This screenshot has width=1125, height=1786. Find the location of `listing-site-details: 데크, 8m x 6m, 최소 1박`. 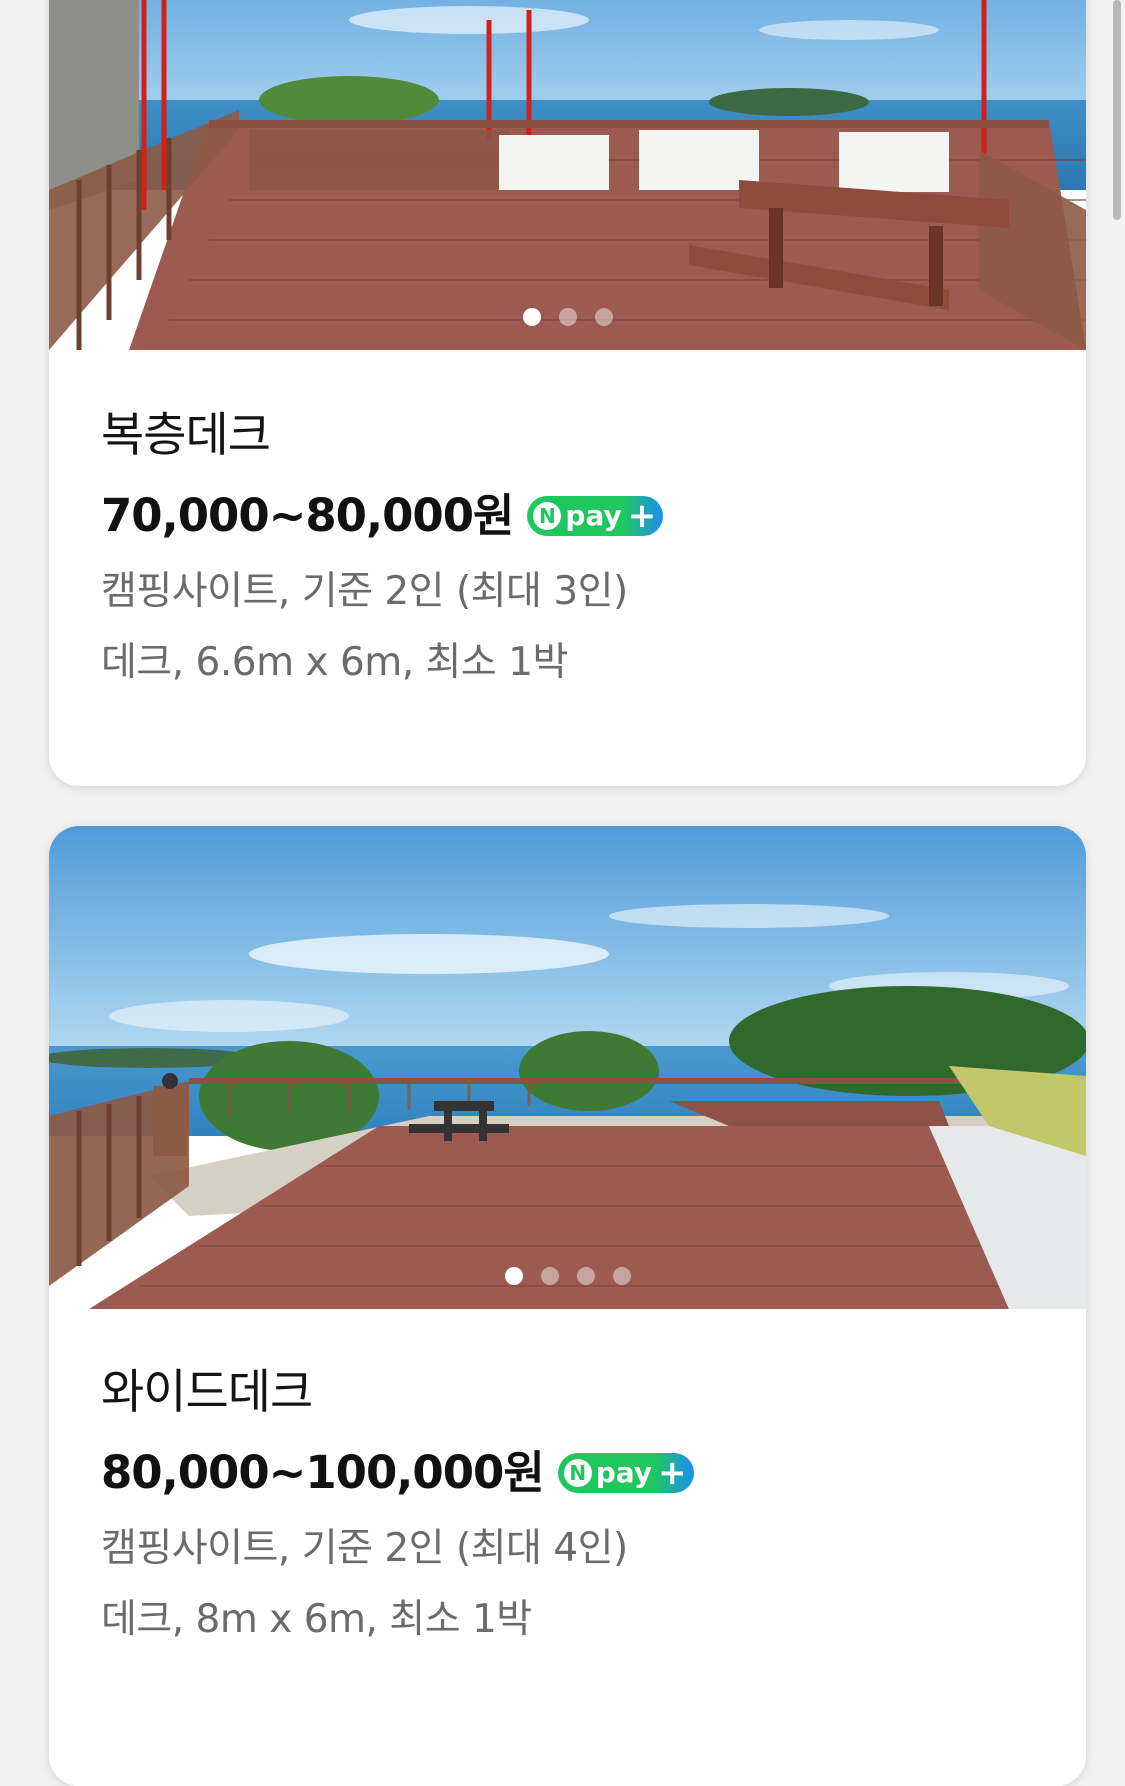

listing-site-details: 데크, 8m x 6m, 최소 1박 is located at coordinates (316, 1619).